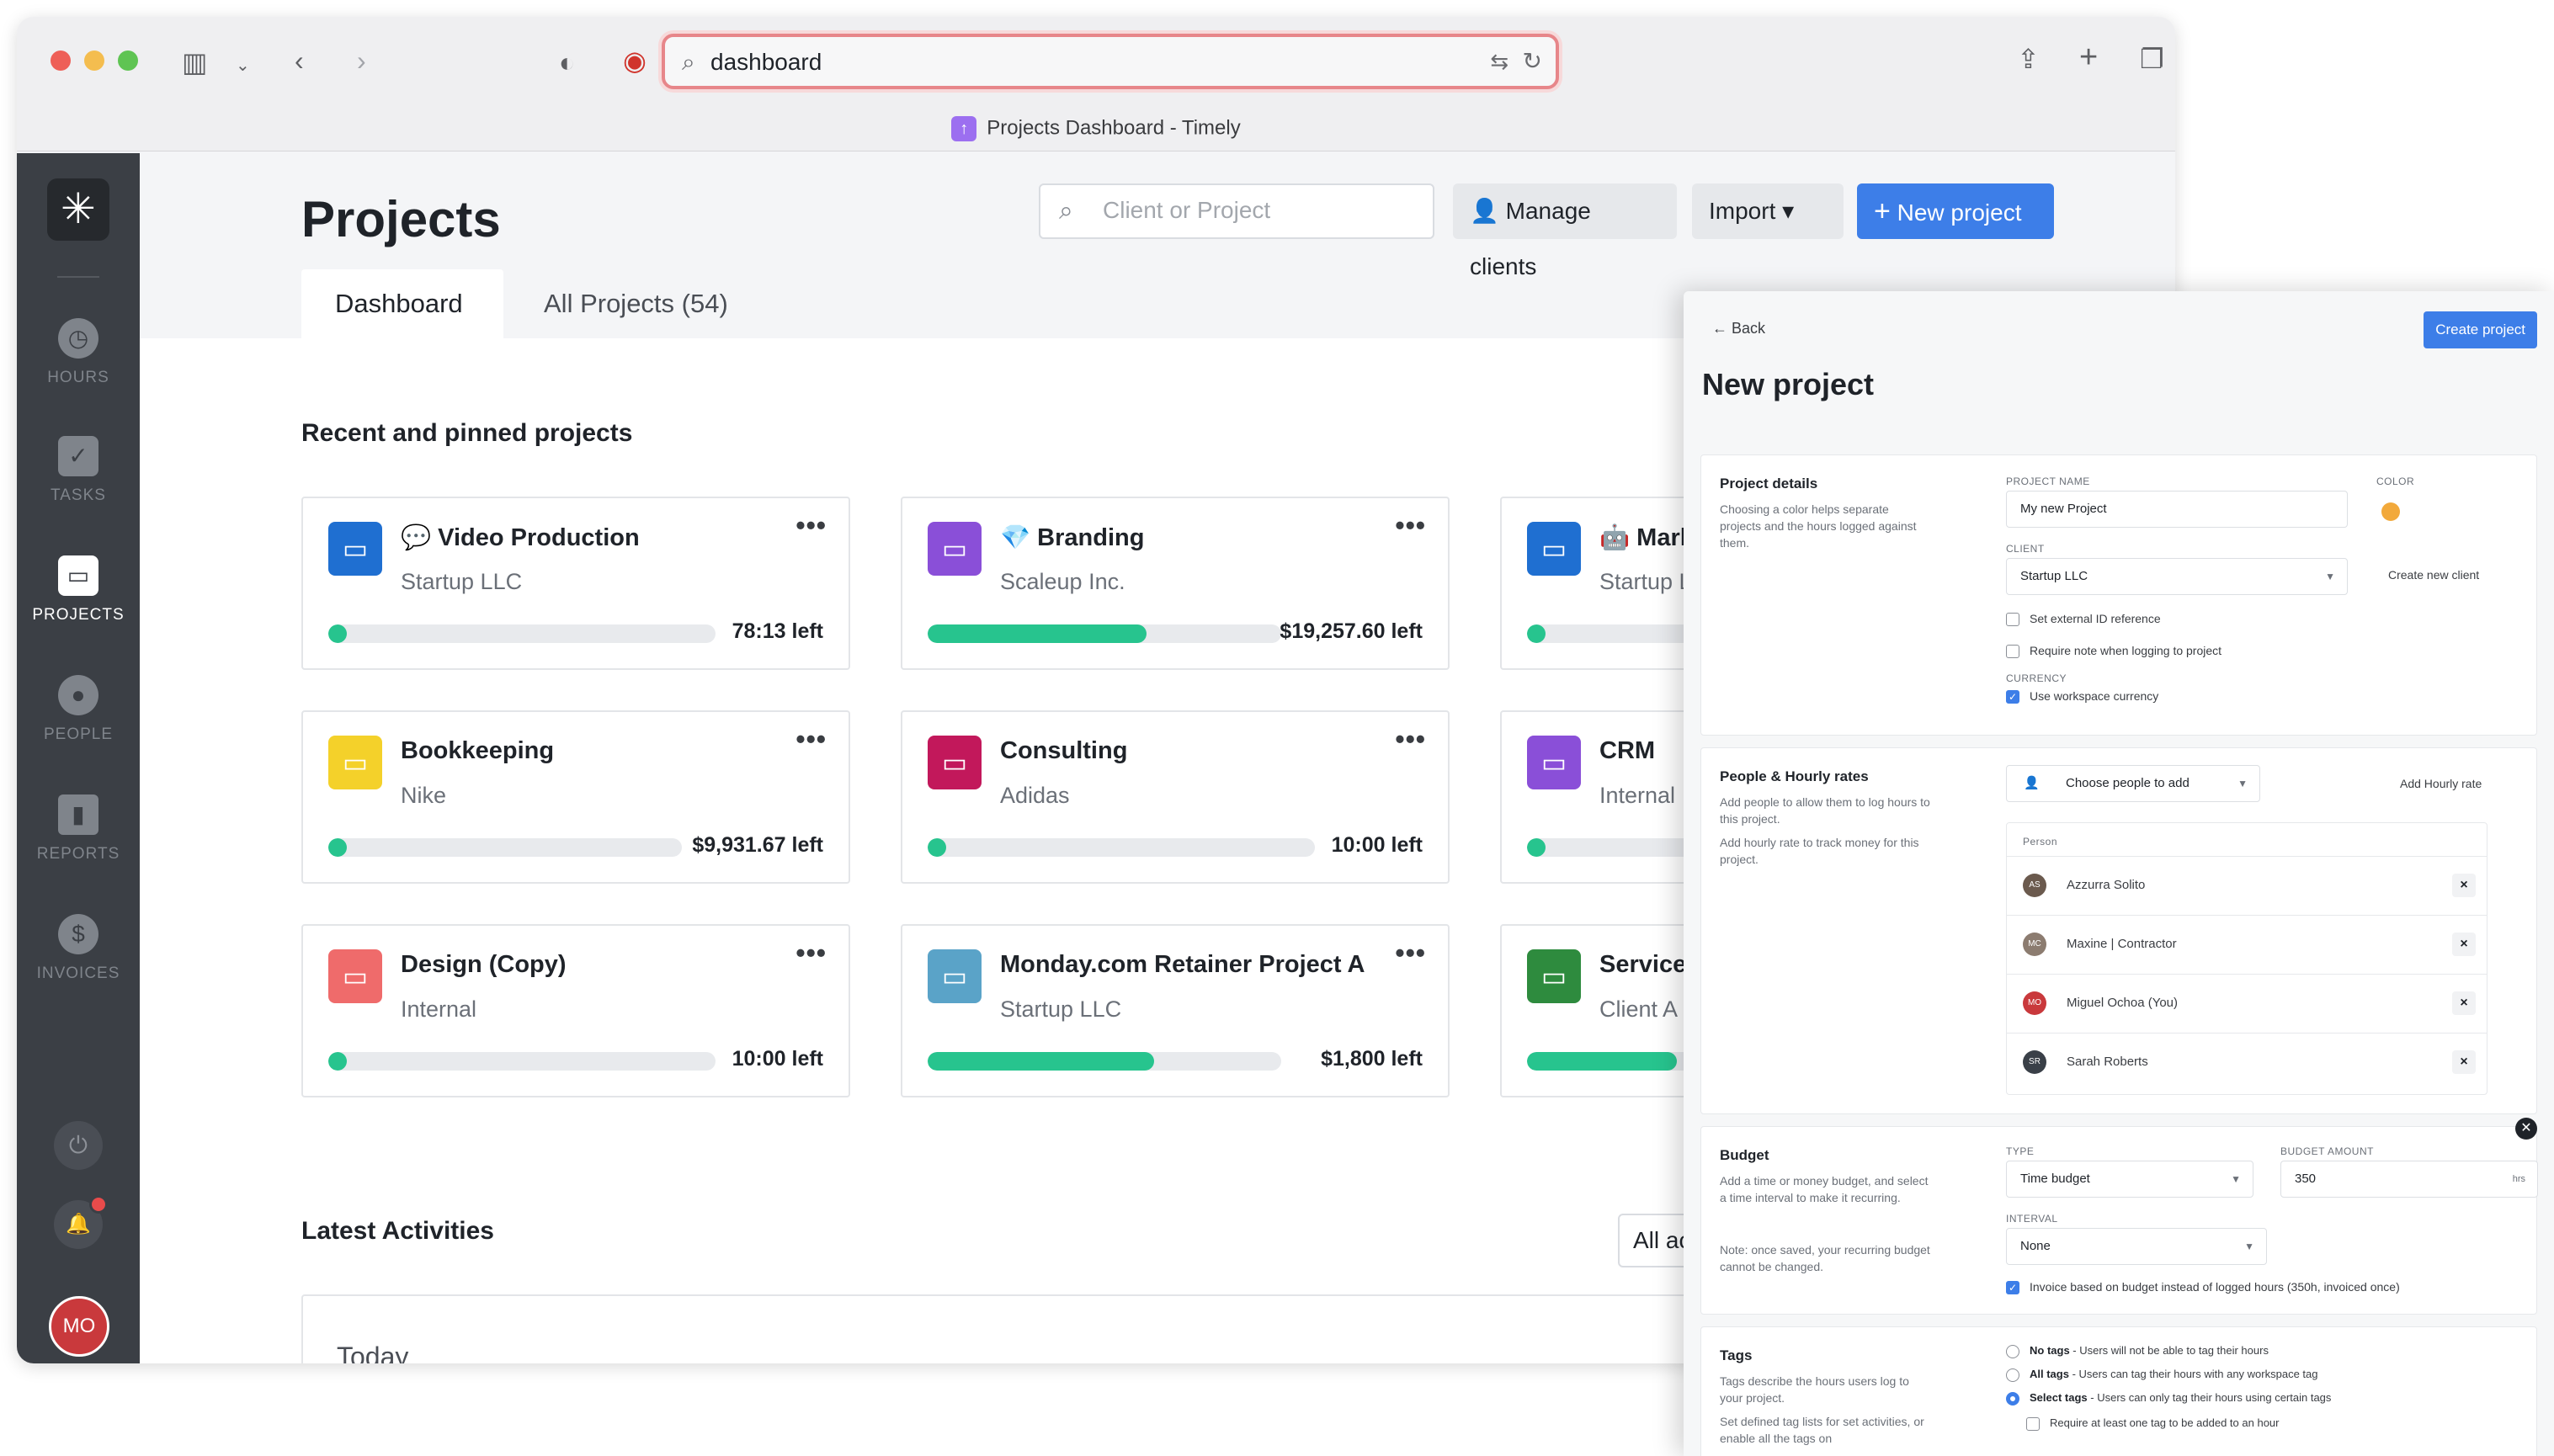 The image size is (2554, 1456). Describe the element at coordinates (299, 61) in the screenshot. I see `back-arrow-icon: ‹` at that location.